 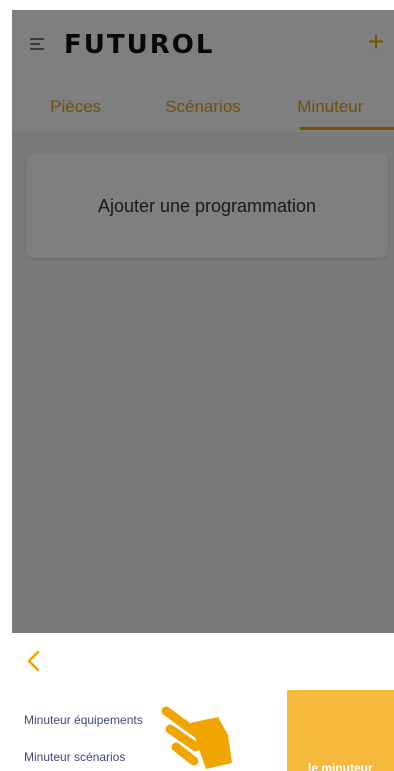 What do you see at coordinates (340, 730) in the screenshot?
I see `promo-panel` at bounding box center [340, 730].